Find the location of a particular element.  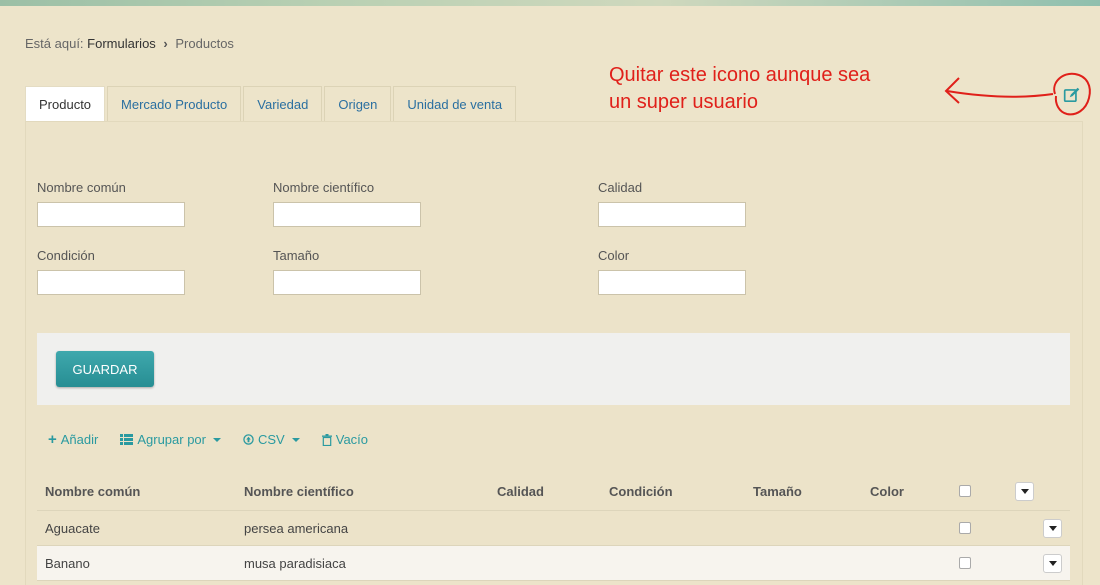

empty-button: Vacío is located at coordinates (345, 439).